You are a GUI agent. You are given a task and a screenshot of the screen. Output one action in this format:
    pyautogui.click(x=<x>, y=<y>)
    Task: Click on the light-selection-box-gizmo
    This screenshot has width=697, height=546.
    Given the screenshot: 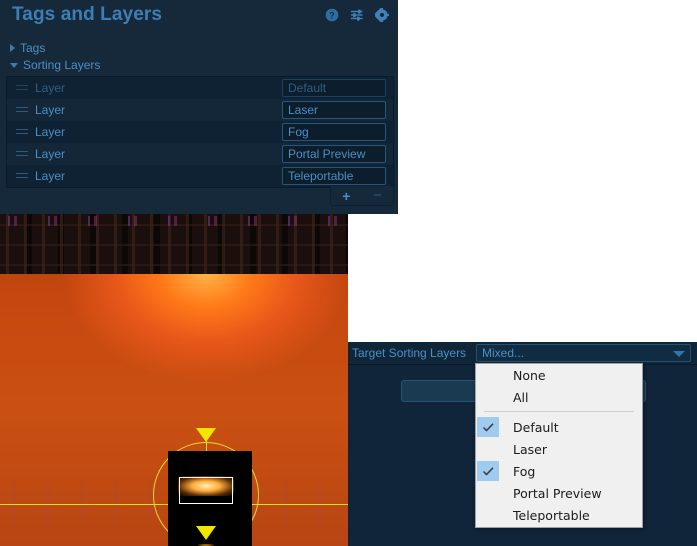 What is the action you would take?
    pyautogui.click(x=206, y=490)
    